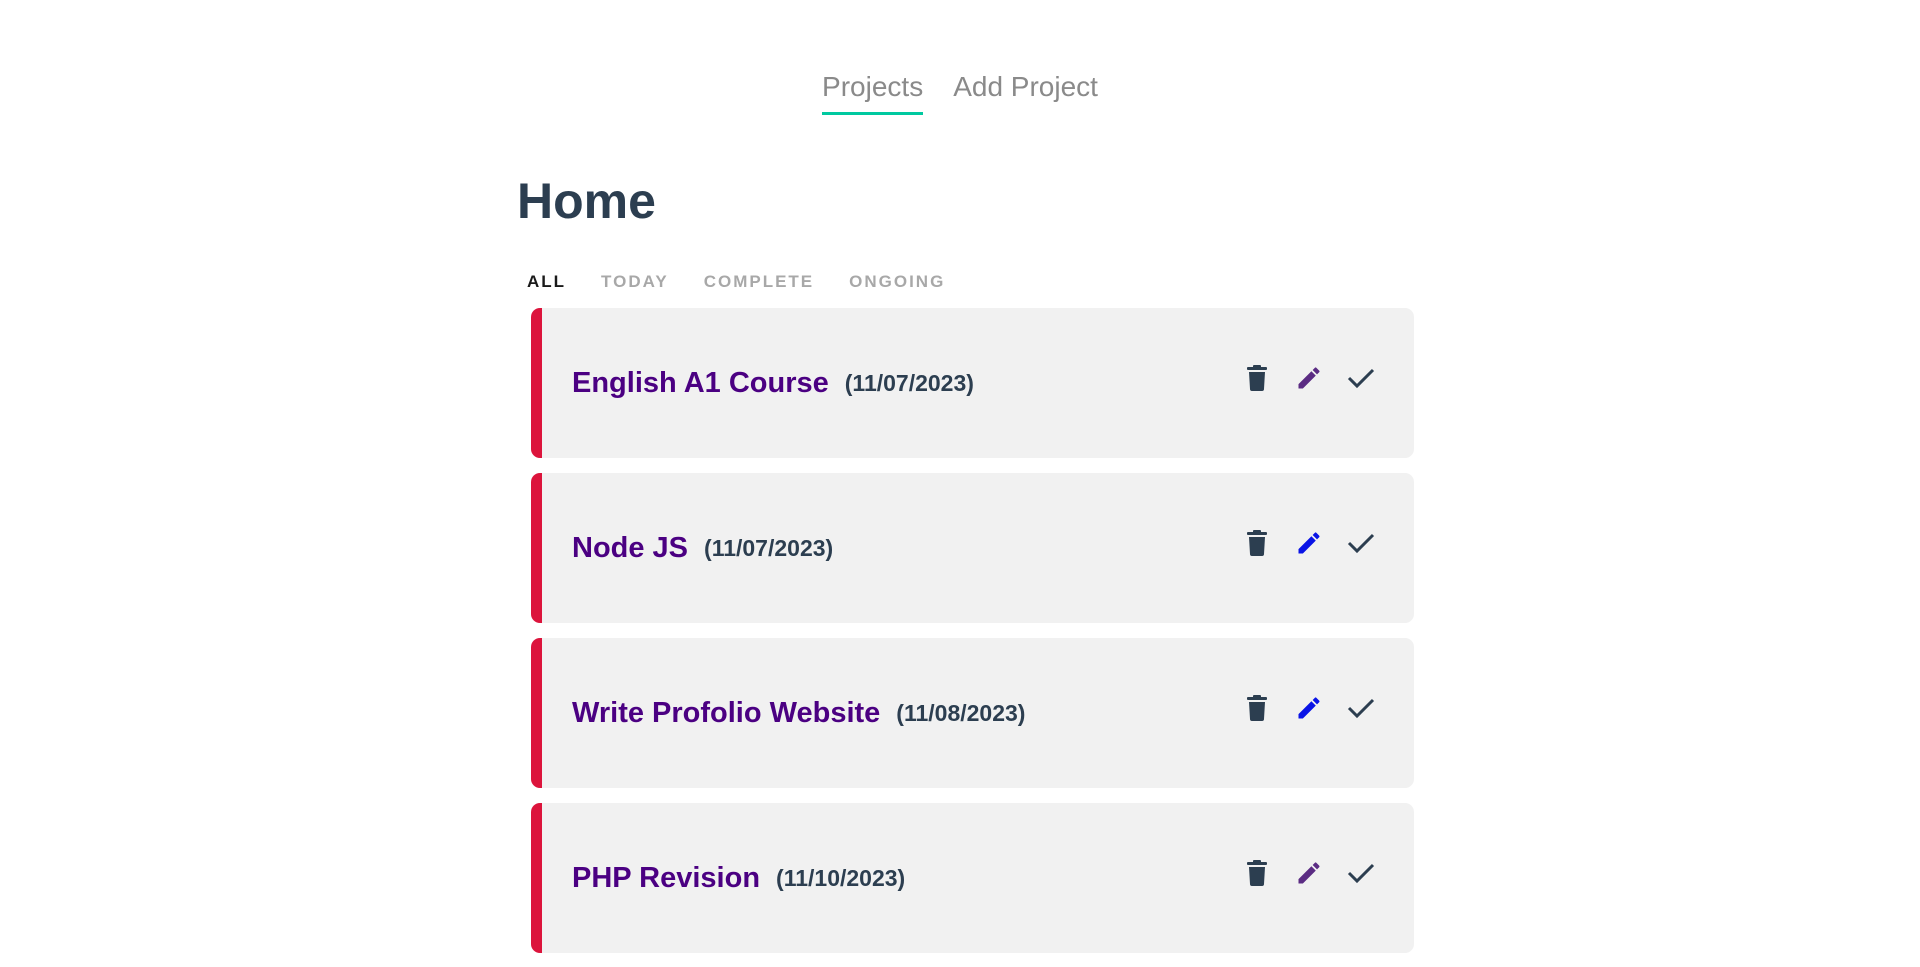 This screenshot has height=967, width=1920. What do you see at coordinates (635, 282) in the screenshot?
I see `filter-tab-today: TODAY` at bounding box center [635, 282].